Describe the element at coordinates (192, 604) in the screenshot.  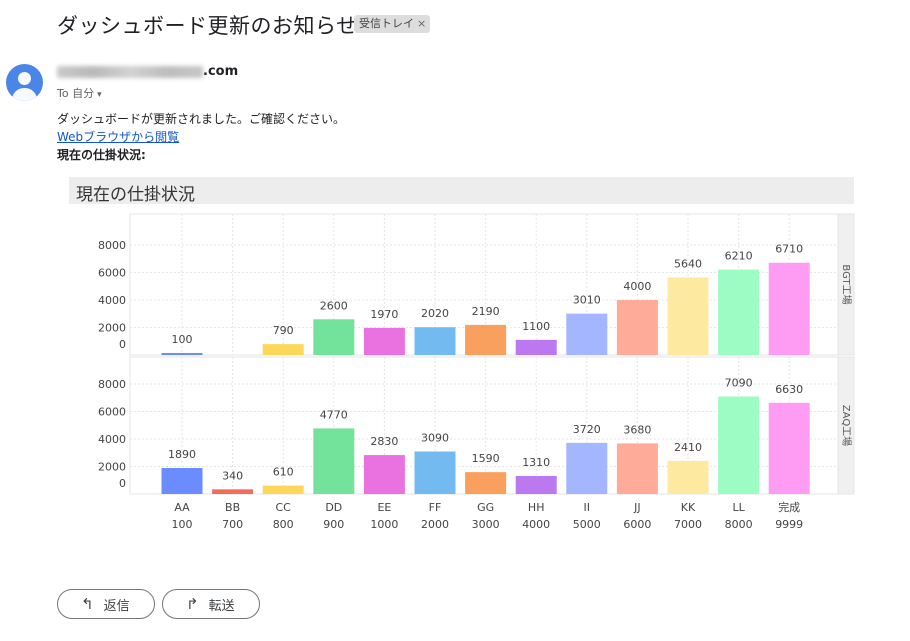
I see `forward-arrow-icon: ↱` at that location.